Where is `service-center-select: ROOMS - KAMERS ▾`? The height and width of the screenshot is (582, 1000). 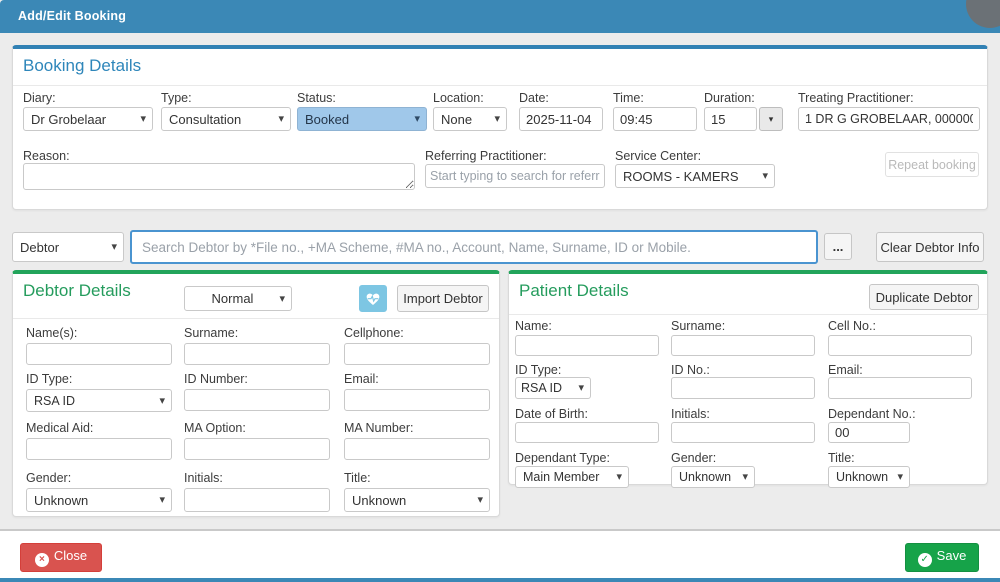
service-center-select: ROOMS - KAMERS ▾ is located at coordinates (695, 176).